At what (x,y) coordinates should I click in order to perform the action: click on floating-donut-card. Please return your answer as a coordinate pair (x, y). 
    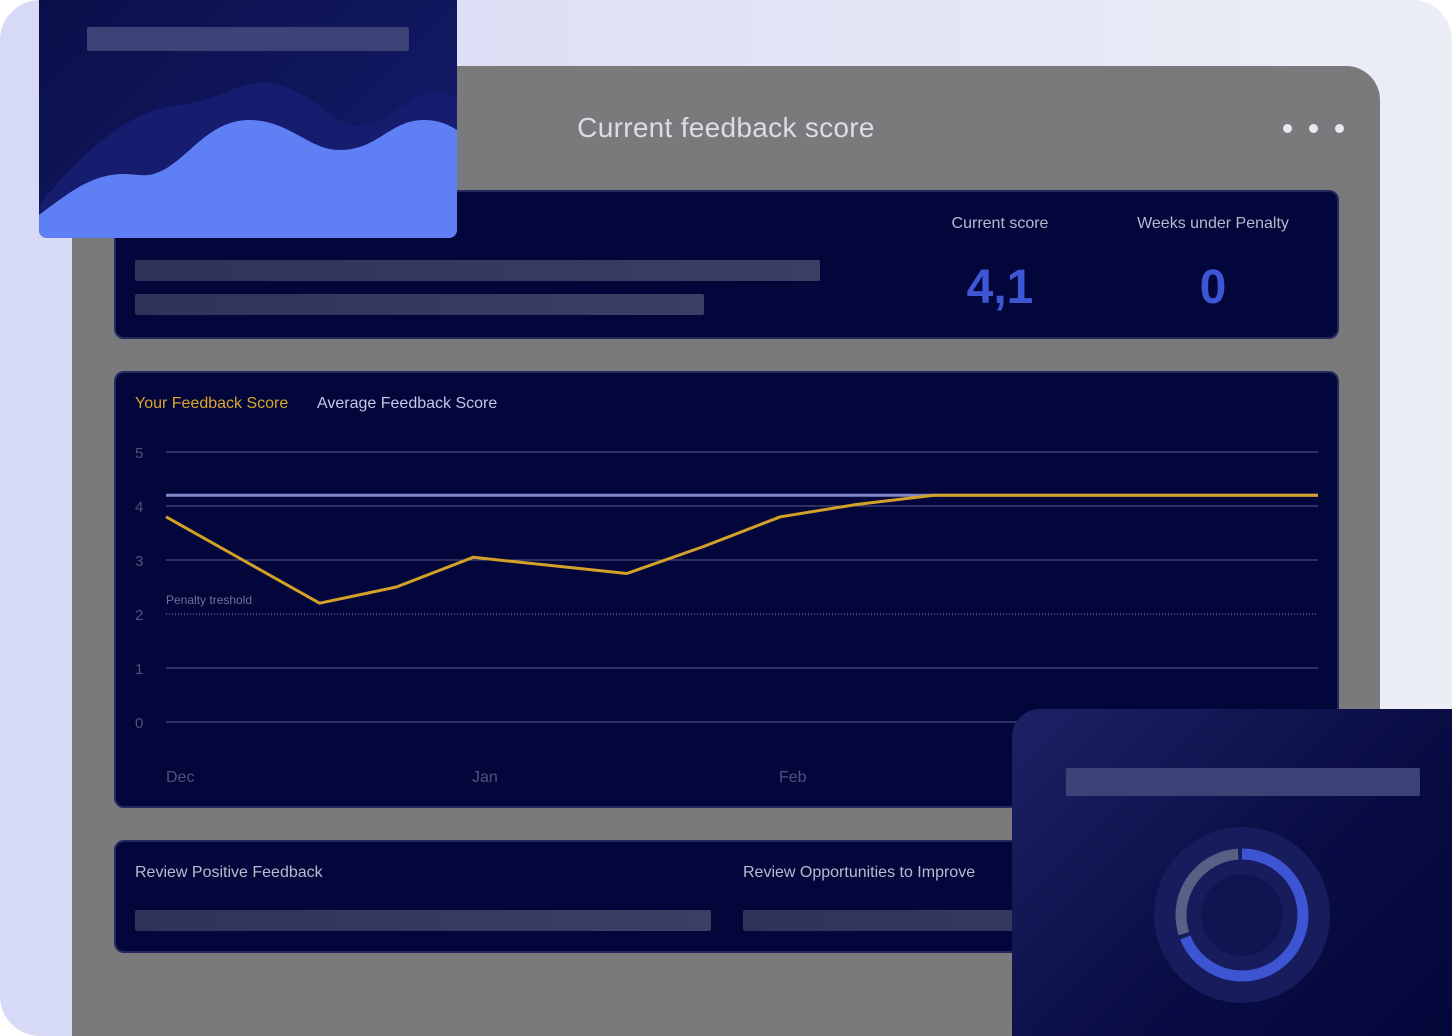
    Looking at the image, I should click on (1232, 872).